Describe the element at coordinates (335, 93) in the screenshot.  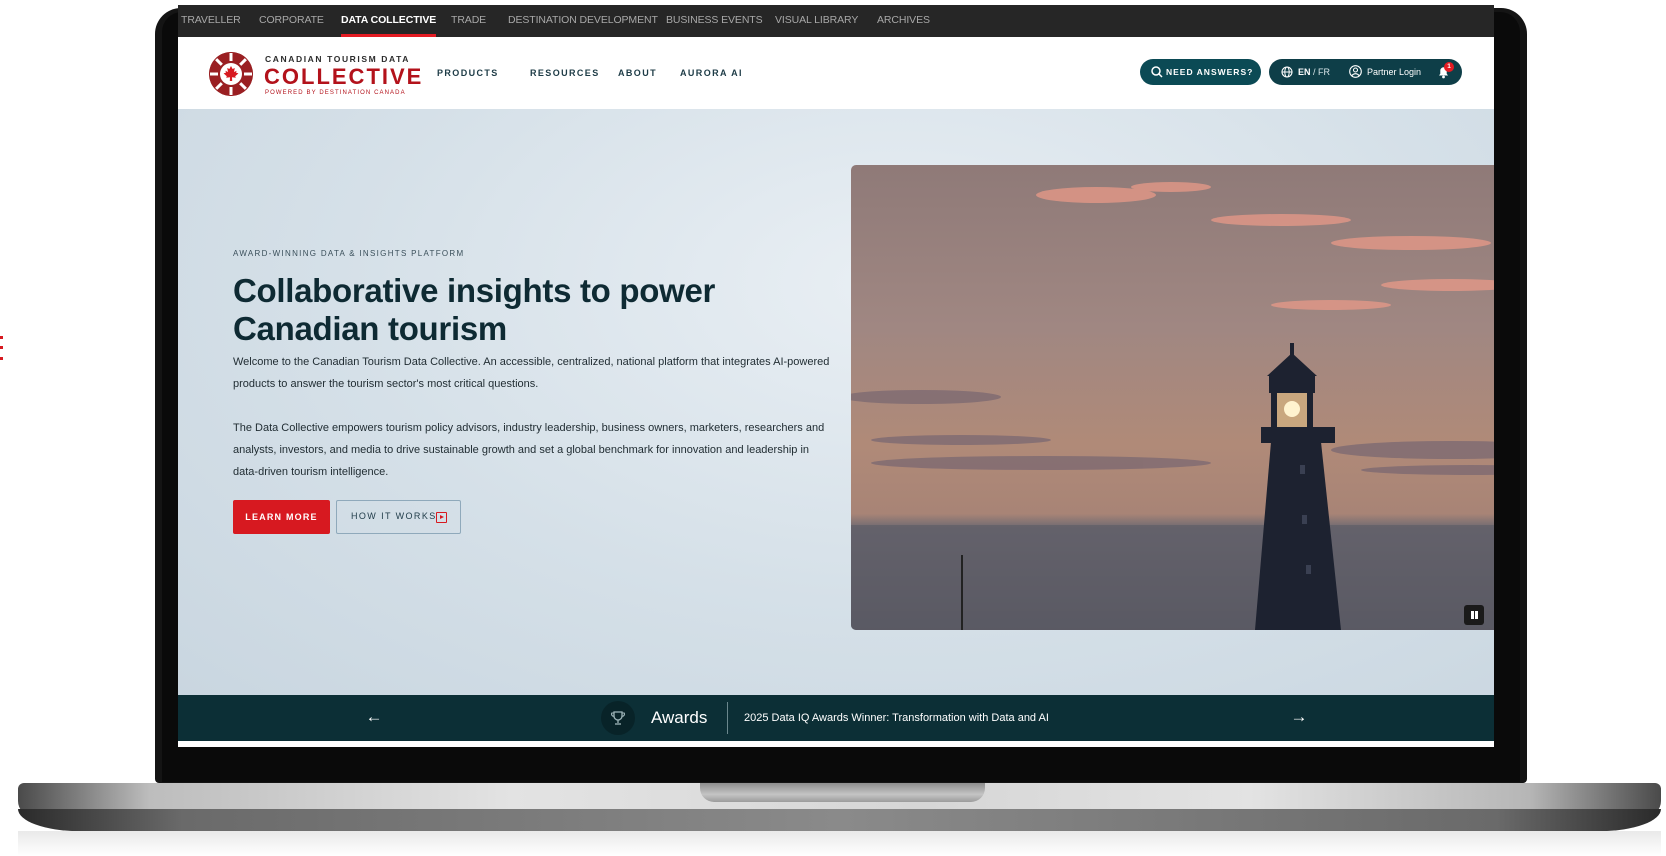
I see `logo-line-3: POWERED BY DESTINATION CANADA` at that location.